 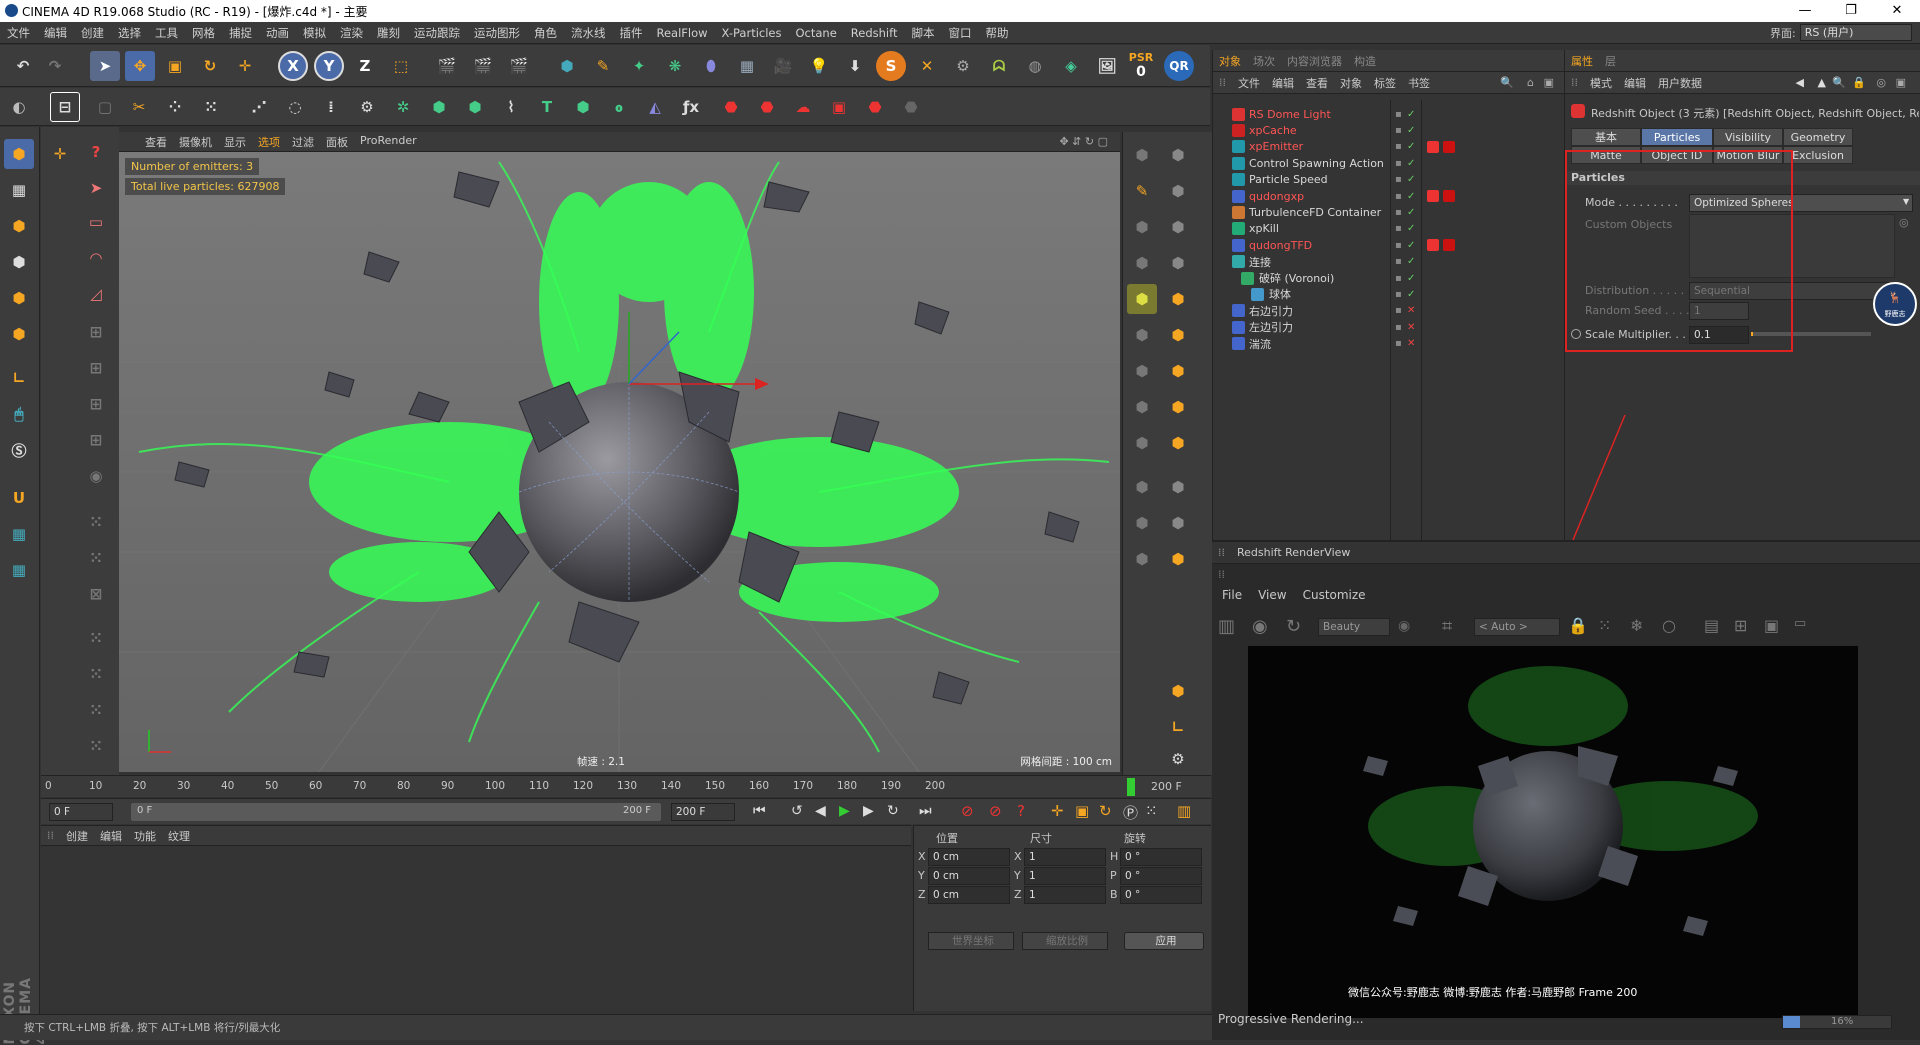 What do you see at coordinates (210, 66) in the screenshot?
I see `rotate-tool-icon: ↻` at bounding box center [210, 66].